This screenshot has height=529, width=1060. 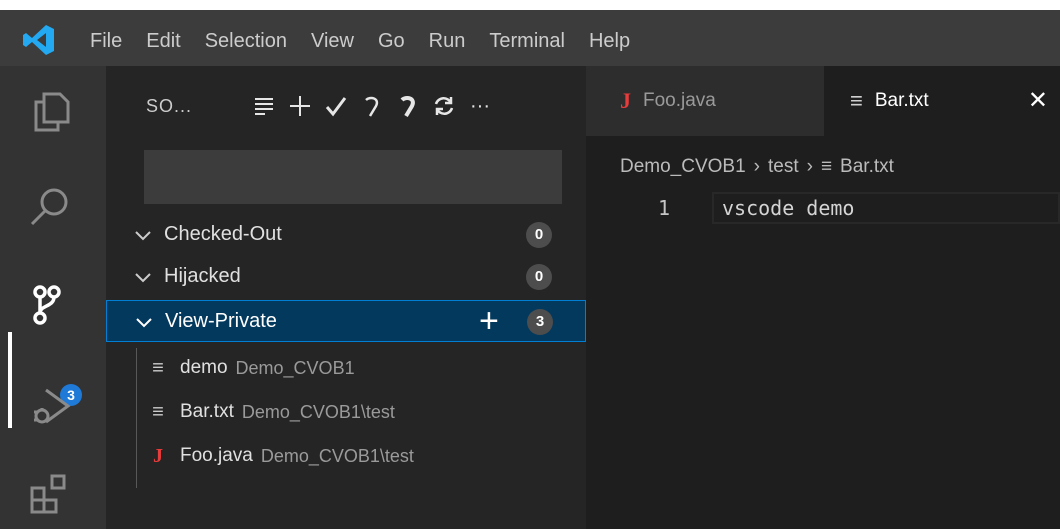 What do you see at coordinates (1038, 100) in the screenshot?
I see `close-icon: ✕` at bounding box center [1038, 100].